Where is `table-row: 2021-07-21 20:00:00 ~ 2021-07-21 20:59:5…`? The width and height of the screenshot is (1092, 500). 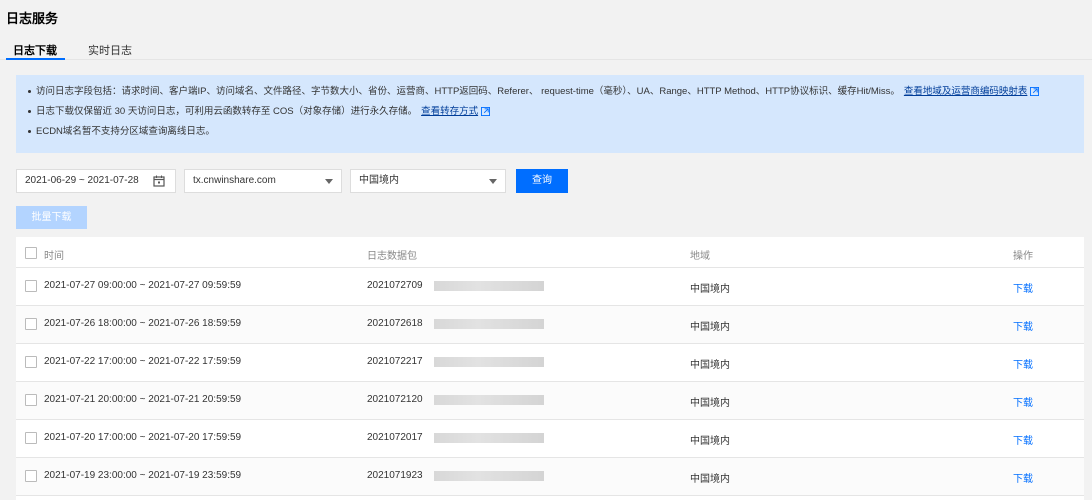
table-row: 2021-07-21 20:00:00 ~ 2021-07-21 20:59:5… is located at coordinates (550, 401).